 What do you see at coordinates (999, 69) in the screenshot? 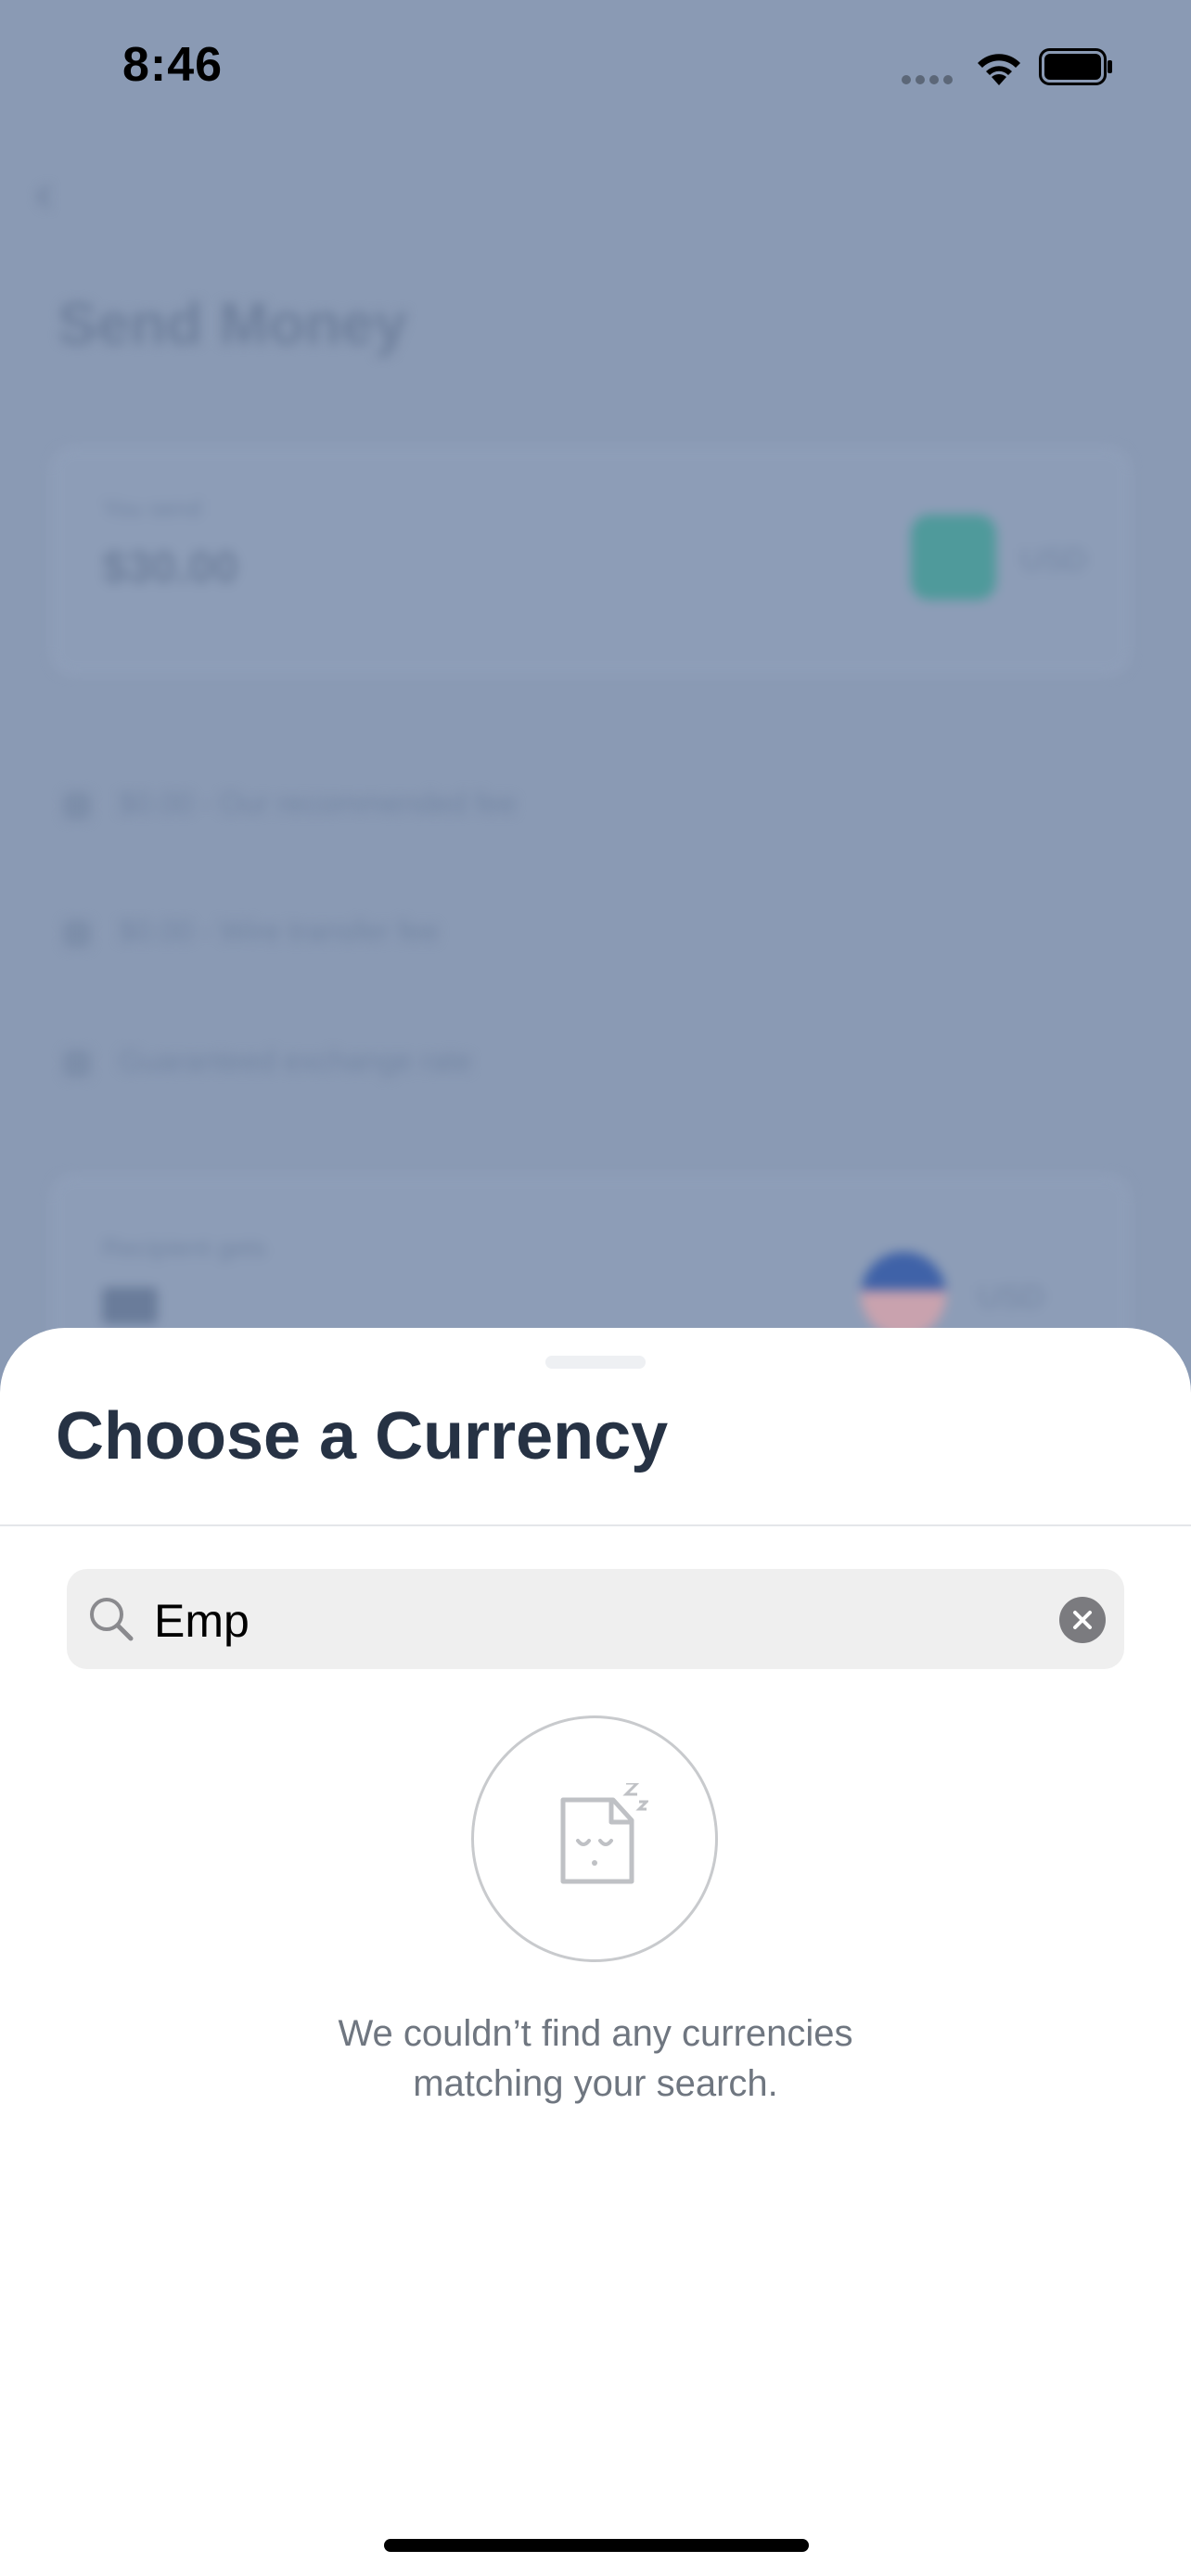
I see `wifi-icon` at bounding box center [999, 69].